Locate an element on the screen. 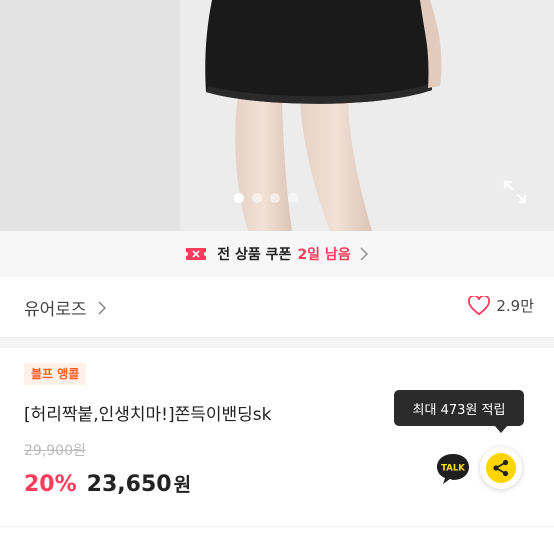 This screenshot has width=554, height=554. coupon-banner: 전 상품 쿠폰 2일 남음 is located at coordinates (277, 254).